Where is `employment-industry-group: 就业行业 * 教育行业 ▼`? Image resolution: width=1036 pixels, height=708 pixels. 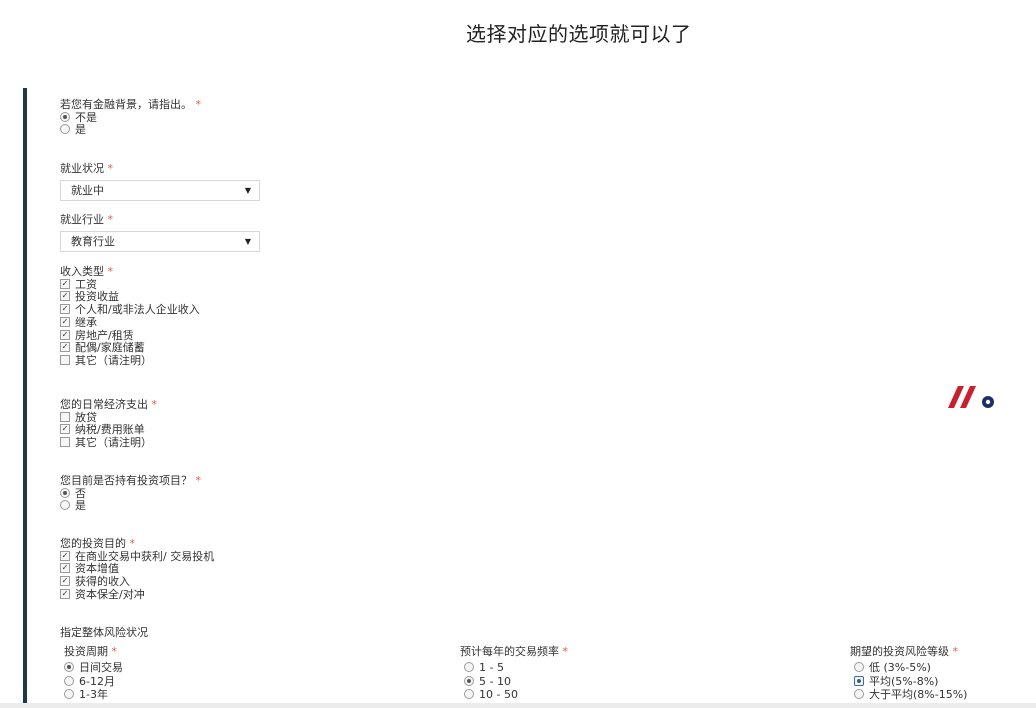
employment-industry-group: 就业行业 * 教育行业 ▼ is located at coordinates (160, 232).